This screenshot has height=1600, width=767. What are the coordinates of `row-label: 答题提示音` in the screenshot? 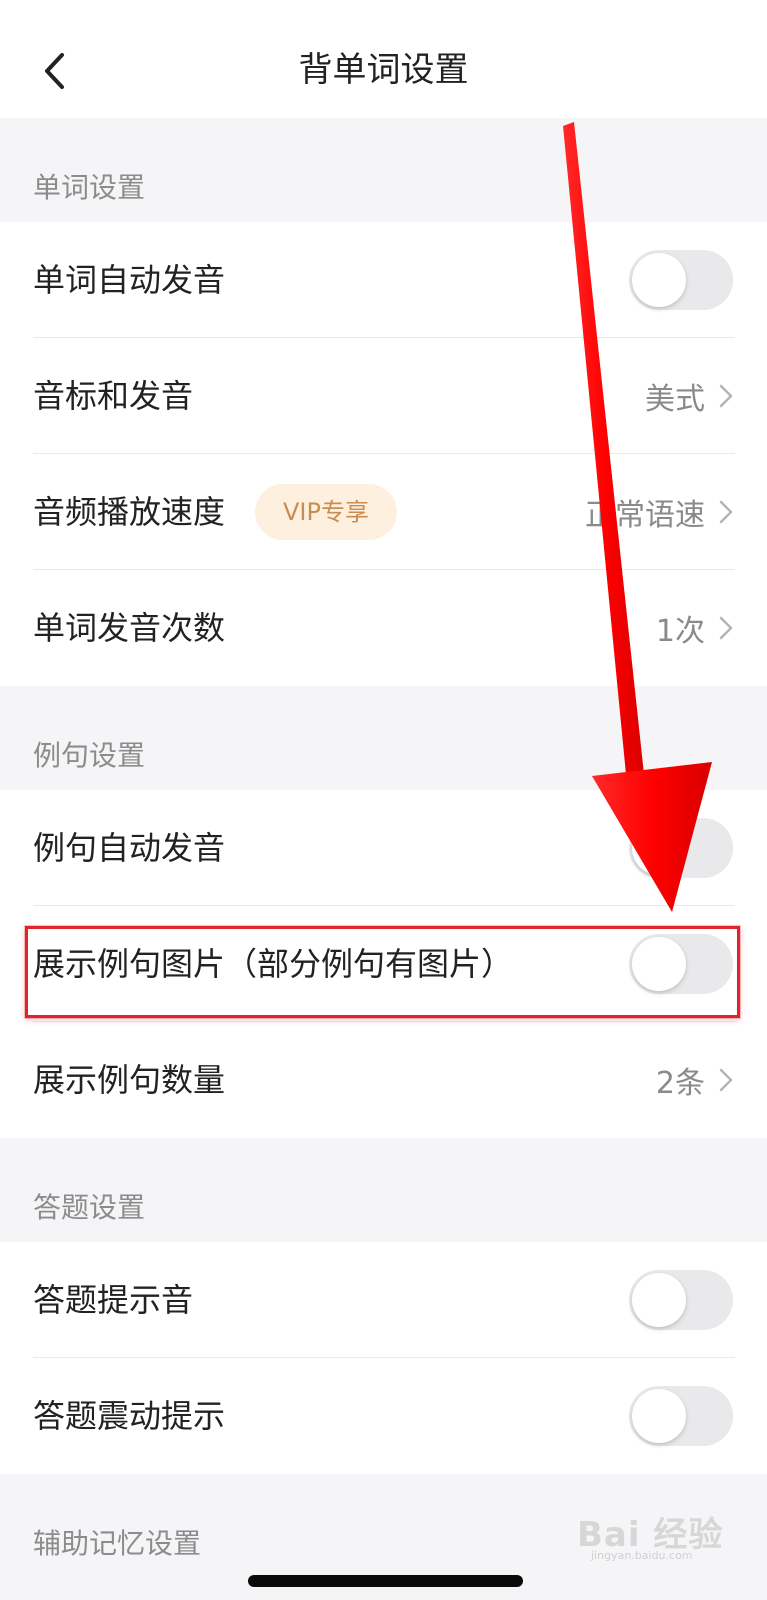 It's located at (113, 1300).